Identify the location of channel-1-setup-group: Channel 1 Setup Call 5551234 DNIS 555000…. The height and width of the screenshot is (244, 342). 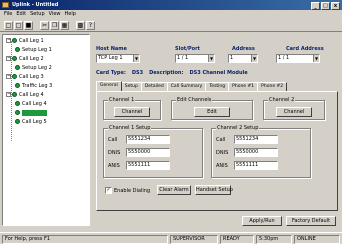
(153, 151).